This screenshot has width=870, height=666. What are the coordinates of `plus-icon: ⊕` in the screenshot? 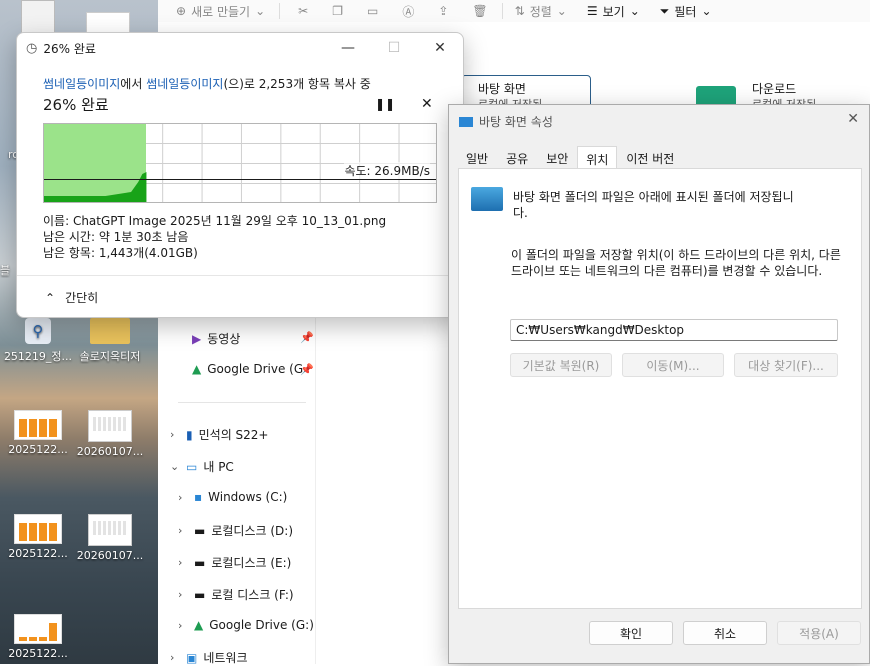 It's located at (181, 11).